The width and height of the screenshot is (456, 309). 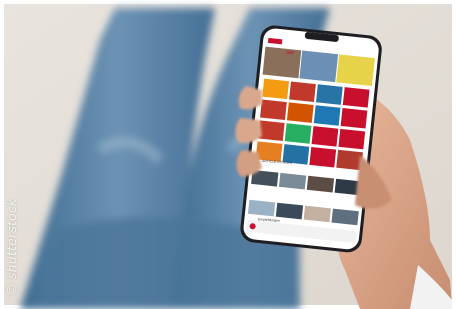 I want to click on app-logo-text: ORF, so click(x=290, y=52).